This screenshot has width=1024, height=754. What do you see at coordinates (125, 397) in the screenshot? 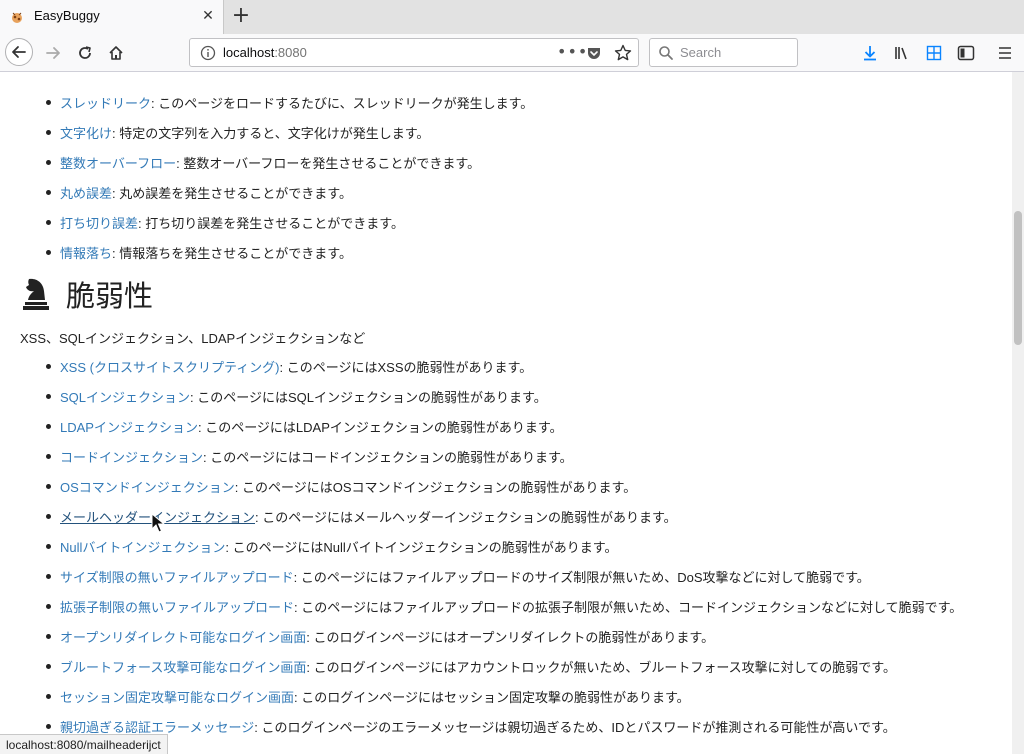
I see `list-item-link: SQLインジェクション` at bounding box center [125, 397].